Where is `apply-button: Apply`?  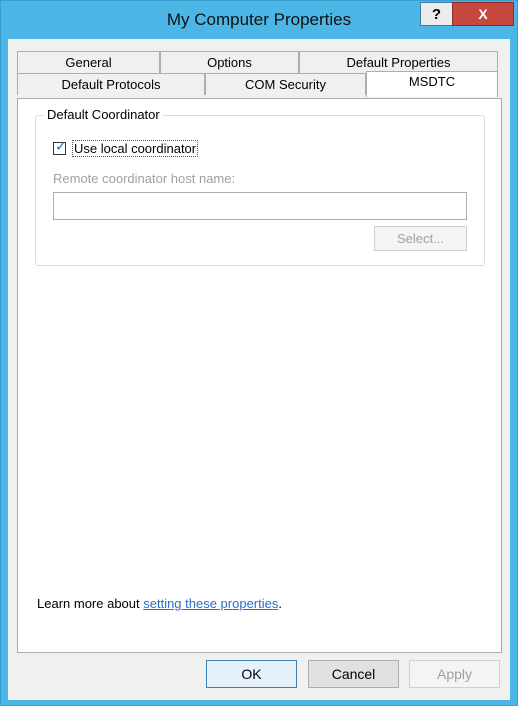
apply-button: Apply is located at coordinates (454, 674).